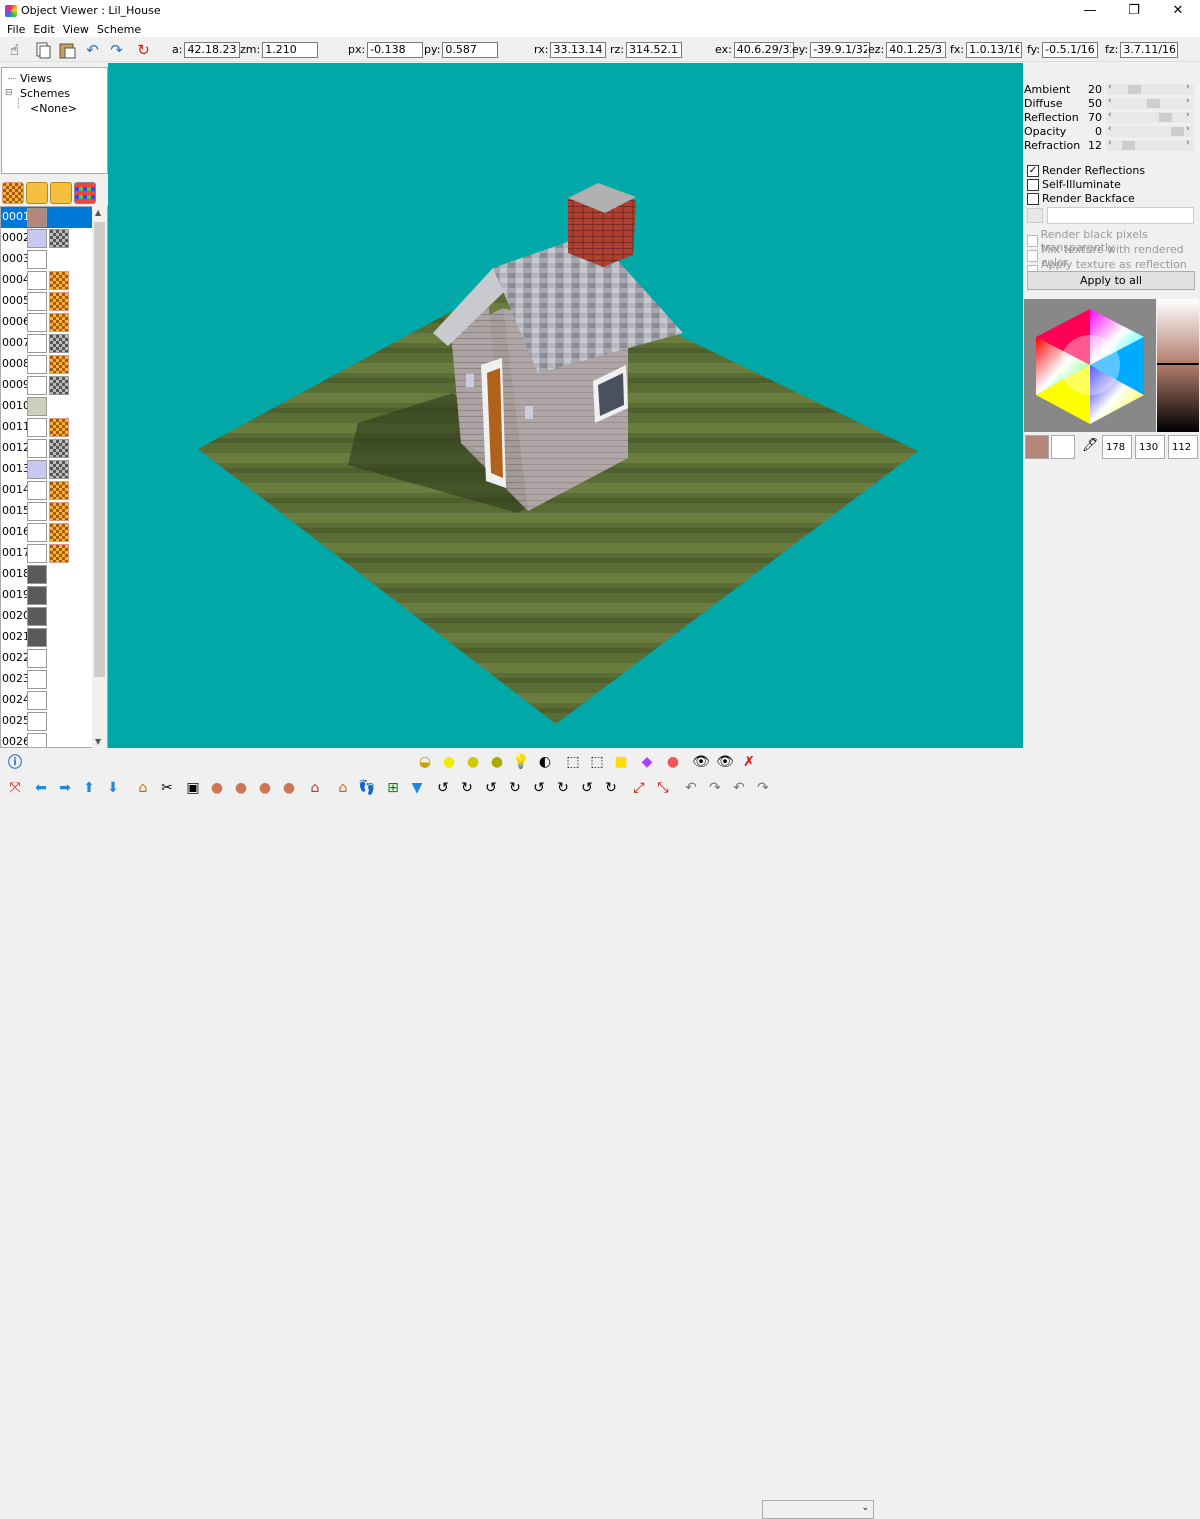 The height and width of the screenshot is (1519, 1200). Describe the element at coordinates (1033, 184) in the screenshot. I see `self-illuminate-checkbox` at that location.